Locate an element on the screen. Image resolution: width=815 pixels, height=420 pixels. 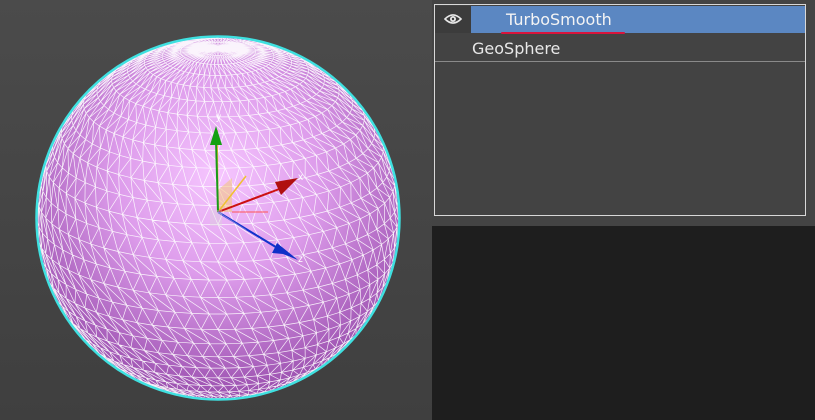
modifier-label-turbosmooth: TurboSmooth is located at coordinates (559, 19).